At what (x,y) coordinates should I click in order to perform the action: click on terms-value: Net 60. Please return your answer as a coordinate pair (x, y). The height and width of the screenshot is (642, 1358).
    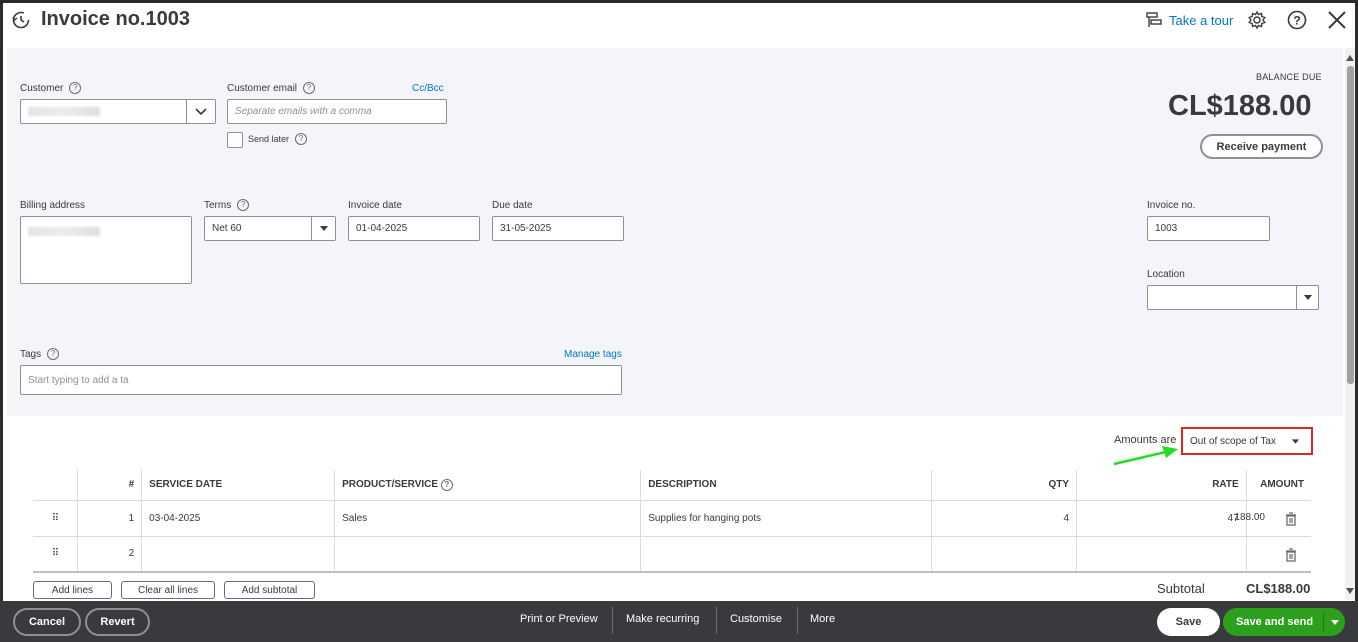
    Looking at the image, I should click on (227, 228).